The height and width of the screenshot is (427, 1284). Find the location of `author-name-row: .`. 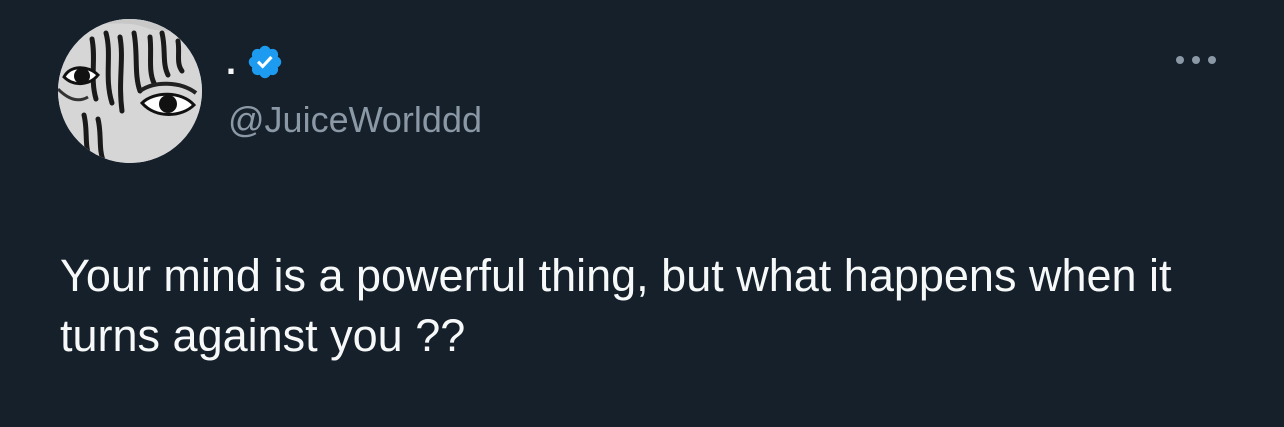

author-name-row: . is located at coordinates (255, 62).